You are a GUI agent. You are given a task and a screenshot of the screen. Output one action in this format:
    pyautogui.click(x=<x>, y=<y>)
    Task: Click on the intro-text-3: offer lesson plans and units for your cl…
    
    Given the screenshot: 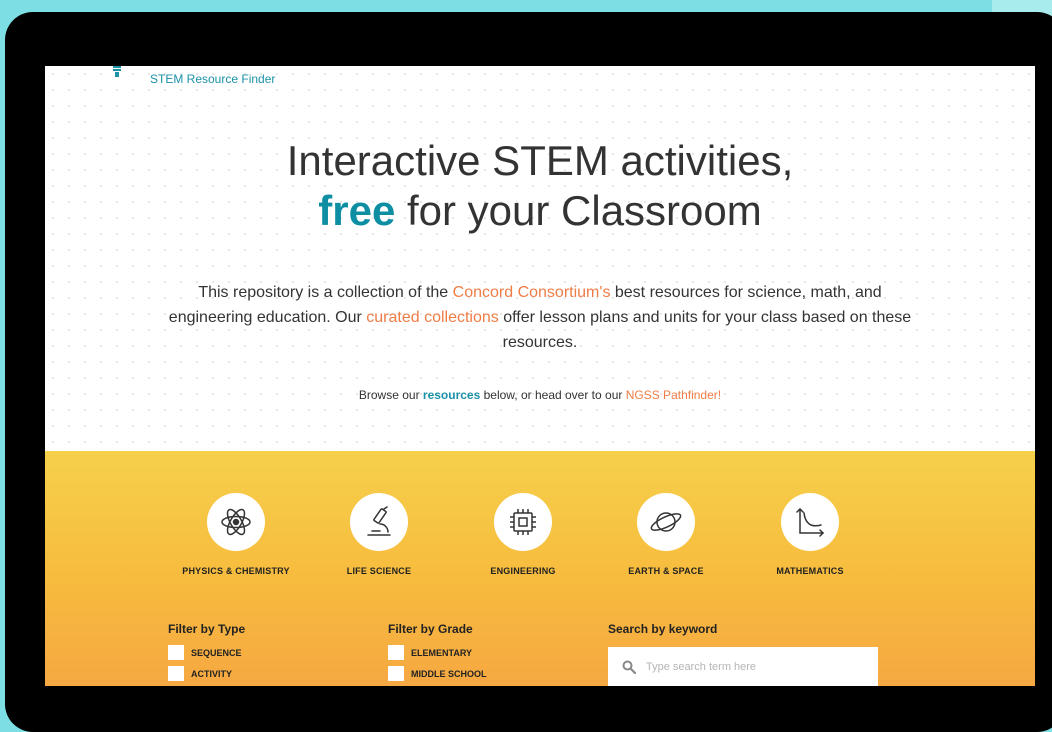 What is the action you would take?
    pyautogui.click(x=705, y=330)
    